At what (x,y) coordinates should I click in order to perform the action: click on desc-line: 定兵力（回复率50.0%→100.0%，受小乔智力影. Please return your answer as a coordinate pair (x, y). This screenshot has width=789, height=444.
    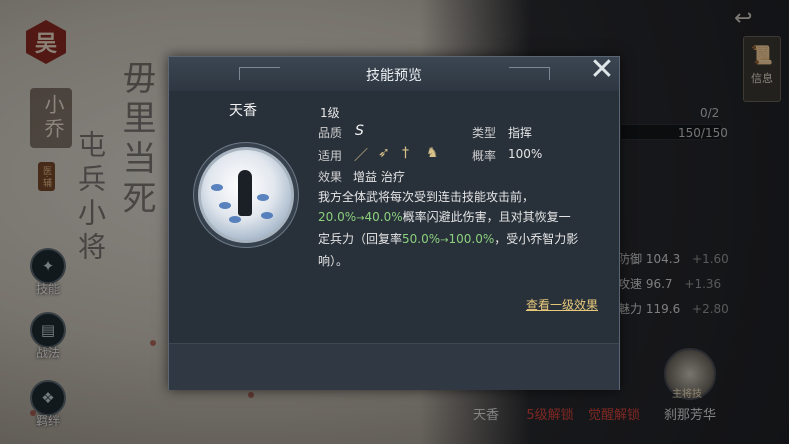
    Looking at the image, I should click on (459, 240).